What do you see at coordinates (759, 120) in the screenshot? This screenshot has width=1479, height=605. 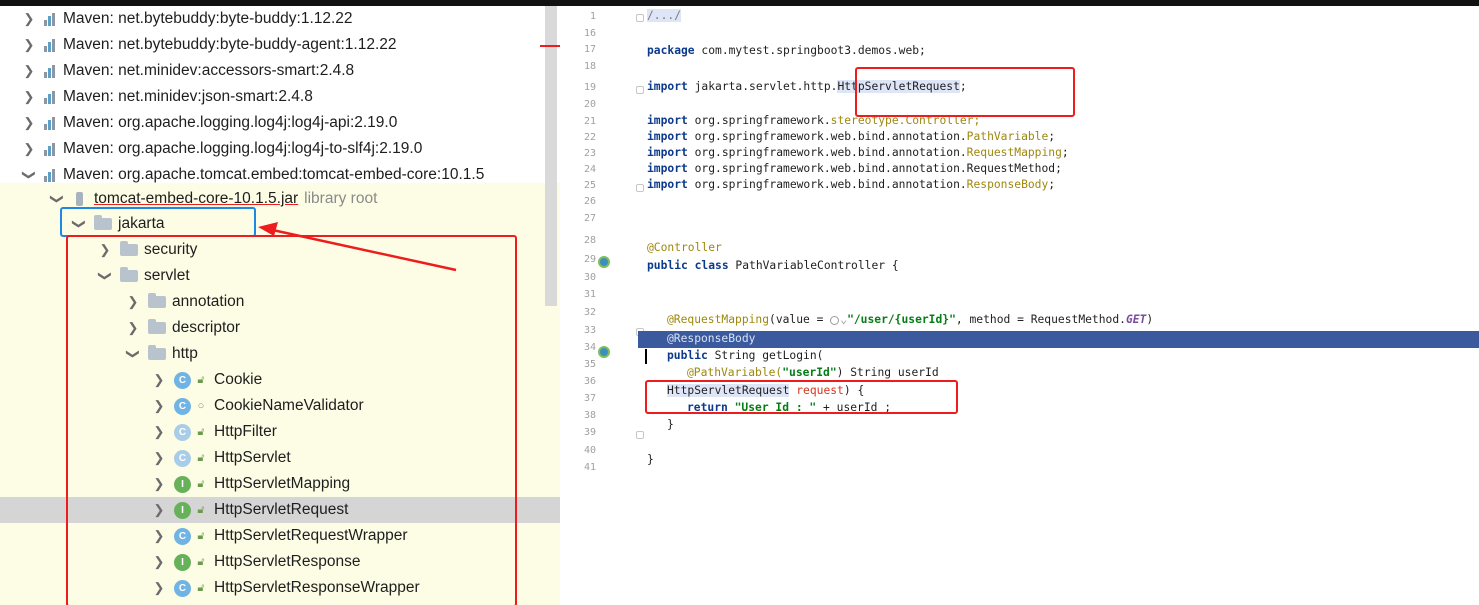 I see `import-path: org.springframework.` at bounding box center [759, 120].